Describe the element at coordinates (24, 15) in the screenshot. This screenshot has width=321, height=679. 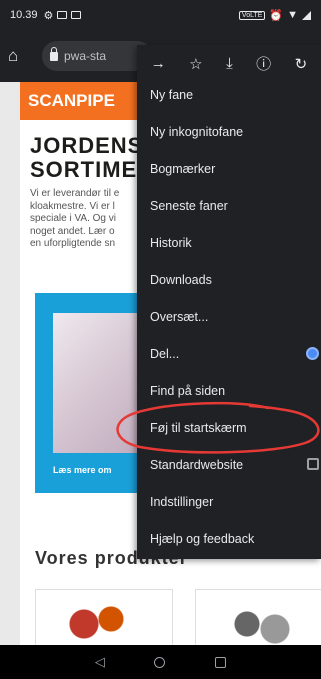
I see `status-time: 10.39` at that location.